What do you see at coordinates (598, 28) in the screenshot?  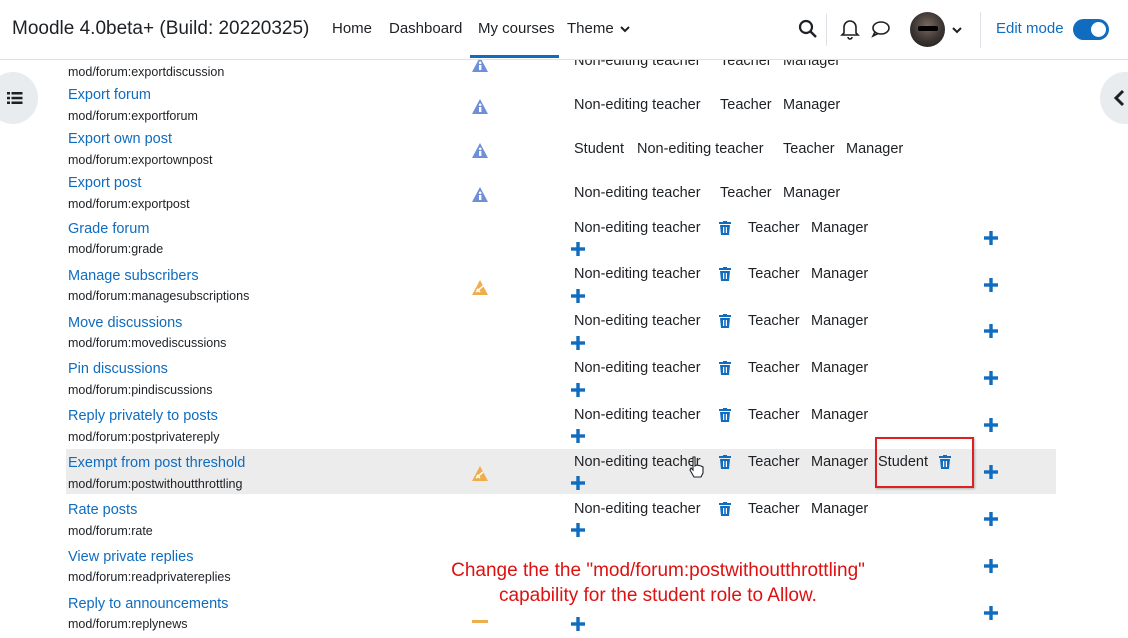 I see `nav-theme: Theme` at bounding box center [598, 28].